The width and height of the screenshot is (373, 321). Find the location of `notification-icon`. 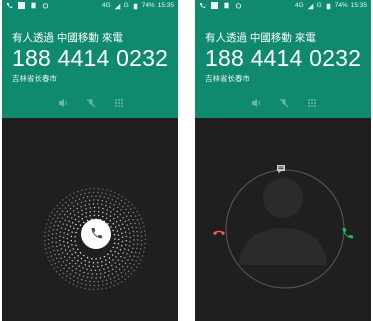

notification-icon is located at coordinates (214, 5).